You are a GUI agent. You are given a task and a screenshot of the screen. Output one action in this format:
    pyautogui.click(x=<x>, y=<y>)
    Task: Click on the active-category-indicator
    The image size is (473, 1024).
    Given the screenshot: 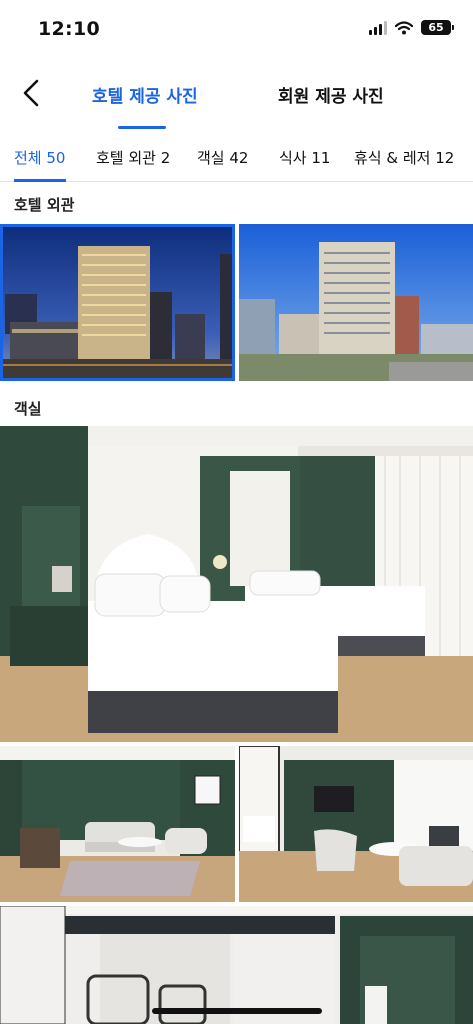 What is the action you would take?
    pyautogui.click(x=40, y=180)
    